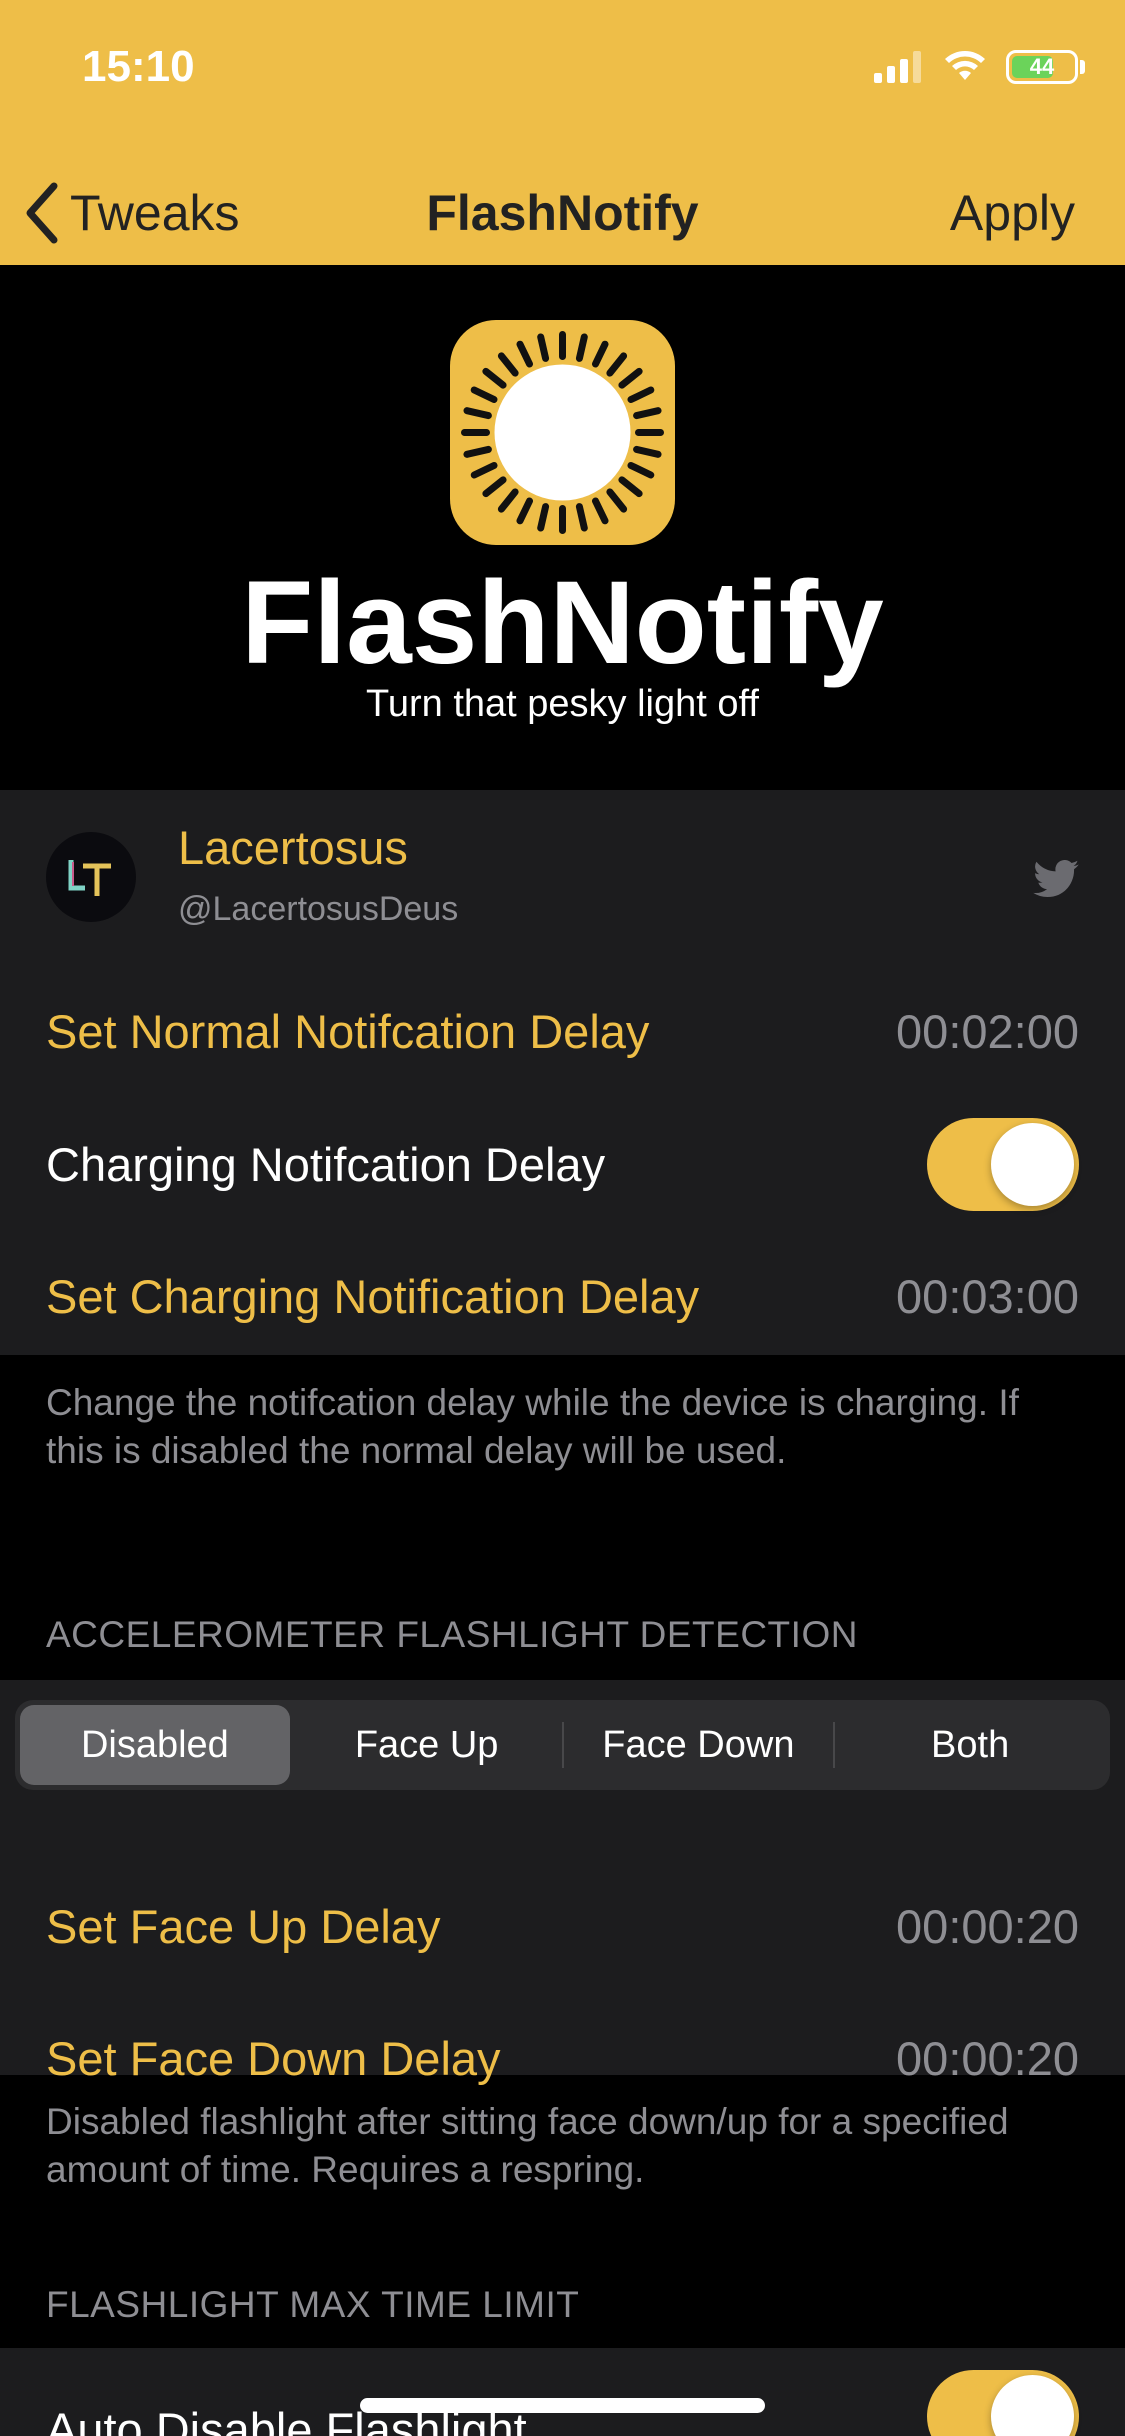 Image resolution: width=1125 pixels, height=2436 pixels. What do you see at coordinates (273, 2058) in the screenshot?
I see `face-down-delay-label: Set Face Down Delay` at bounding box center [273, 2058].